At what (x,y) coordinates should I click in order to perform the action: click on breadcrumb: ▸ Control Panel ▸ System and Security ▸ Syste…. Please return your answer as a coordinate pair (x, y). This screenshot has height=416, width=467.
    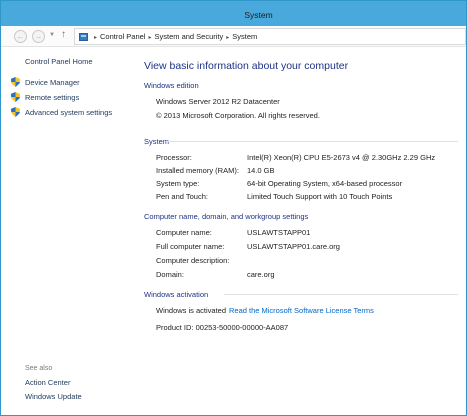
    Looking at the image, I should click on (174, 36).